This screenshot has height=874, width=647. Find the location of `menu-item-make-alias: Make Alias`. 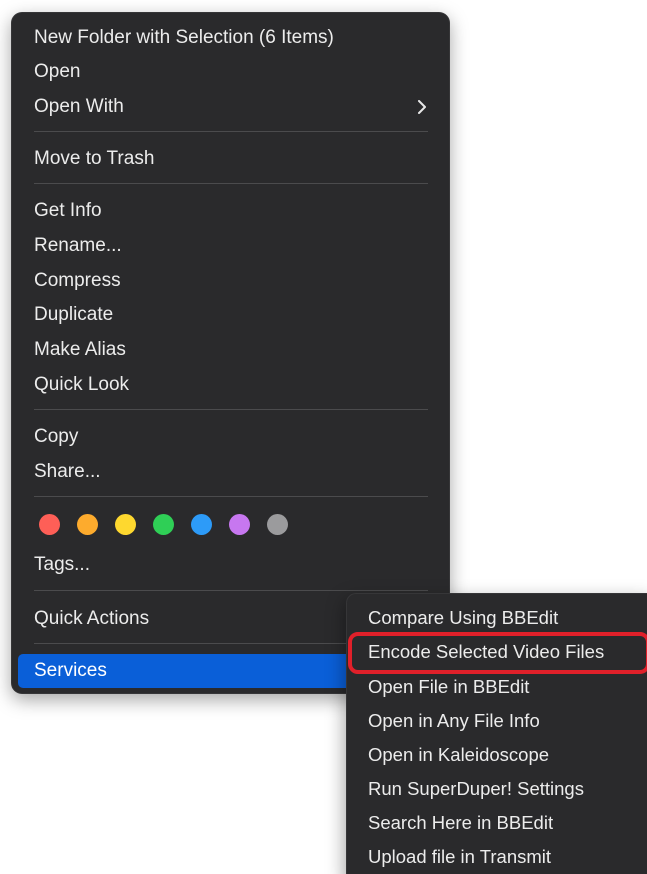

menu-item-make-alias: Make Alias is located at coordinates (230, 350).